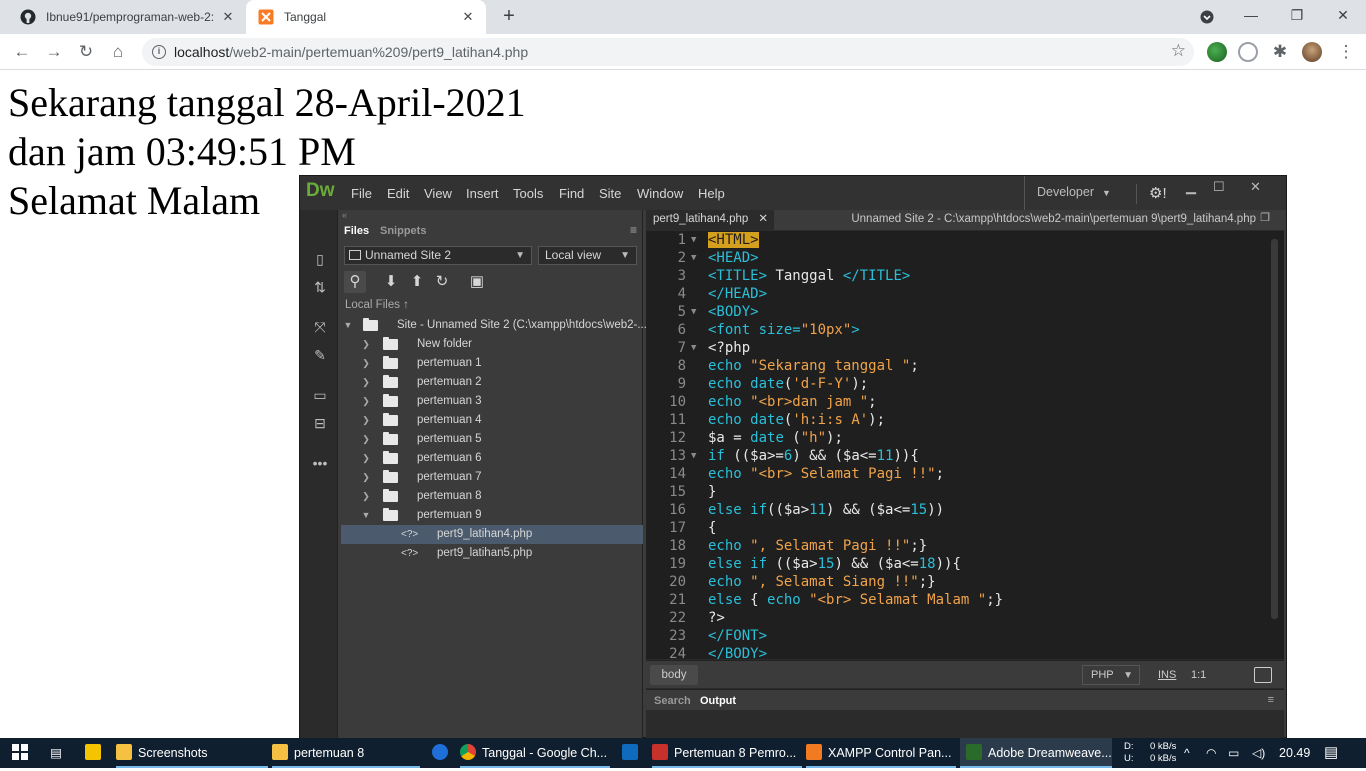 This screenshot has width=1366, height=771. Describe the element at coordinates (1191, 187) in the screenshot. I see `dw-minimize-button: ▁` at that location.